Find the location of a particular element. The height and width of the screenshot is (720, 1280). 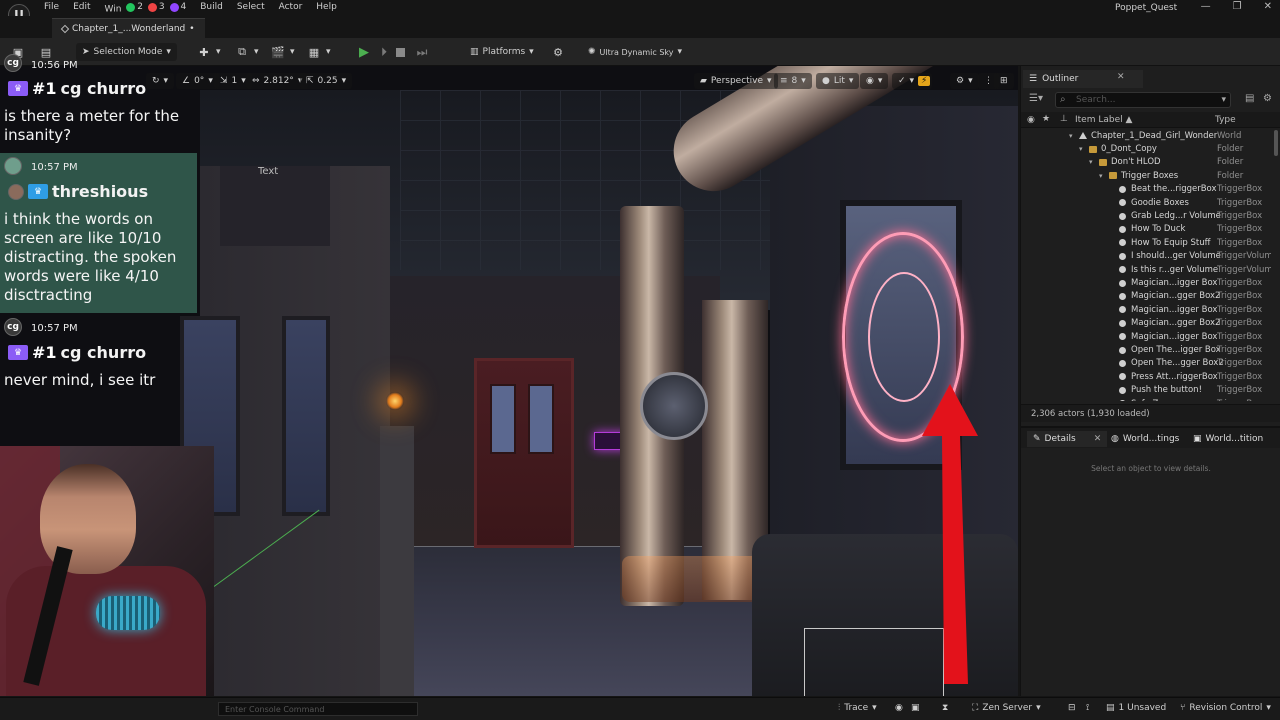

chat-text: never mind, i see itr is located at coordinates (80, 380).